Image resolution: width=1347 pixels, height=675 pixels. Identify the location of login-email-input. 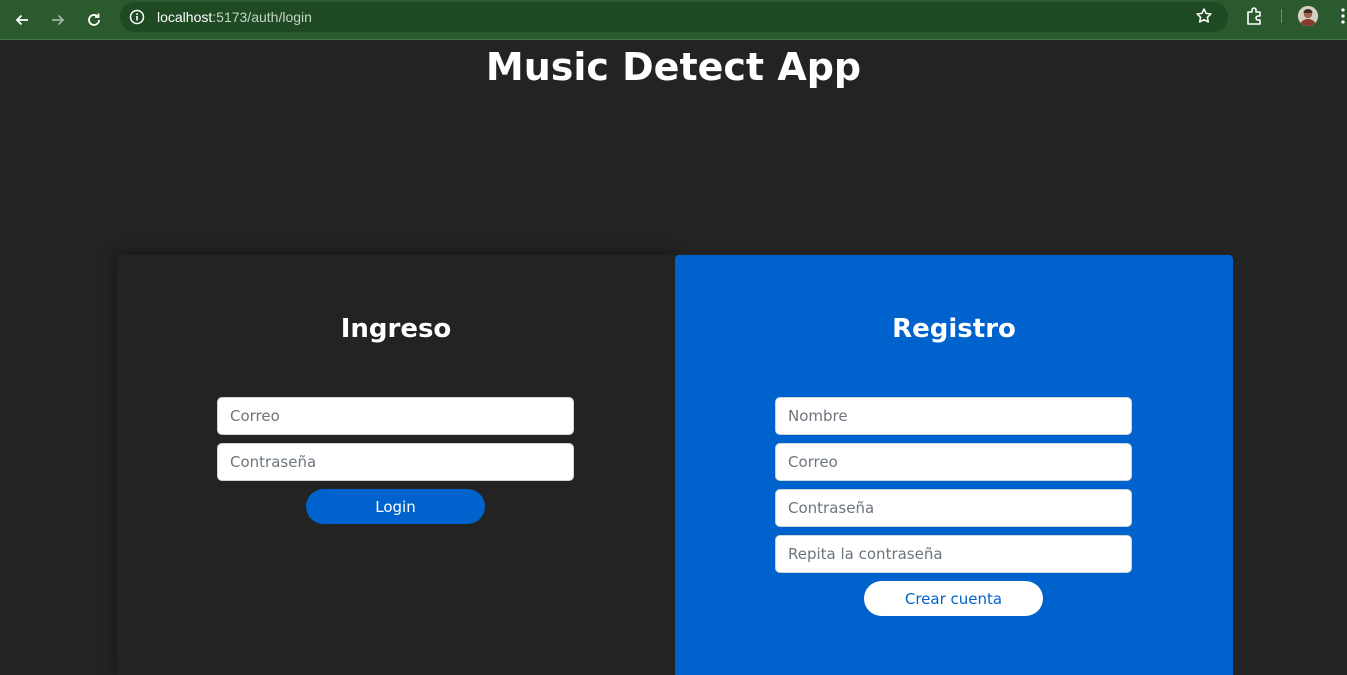
(395, 416).